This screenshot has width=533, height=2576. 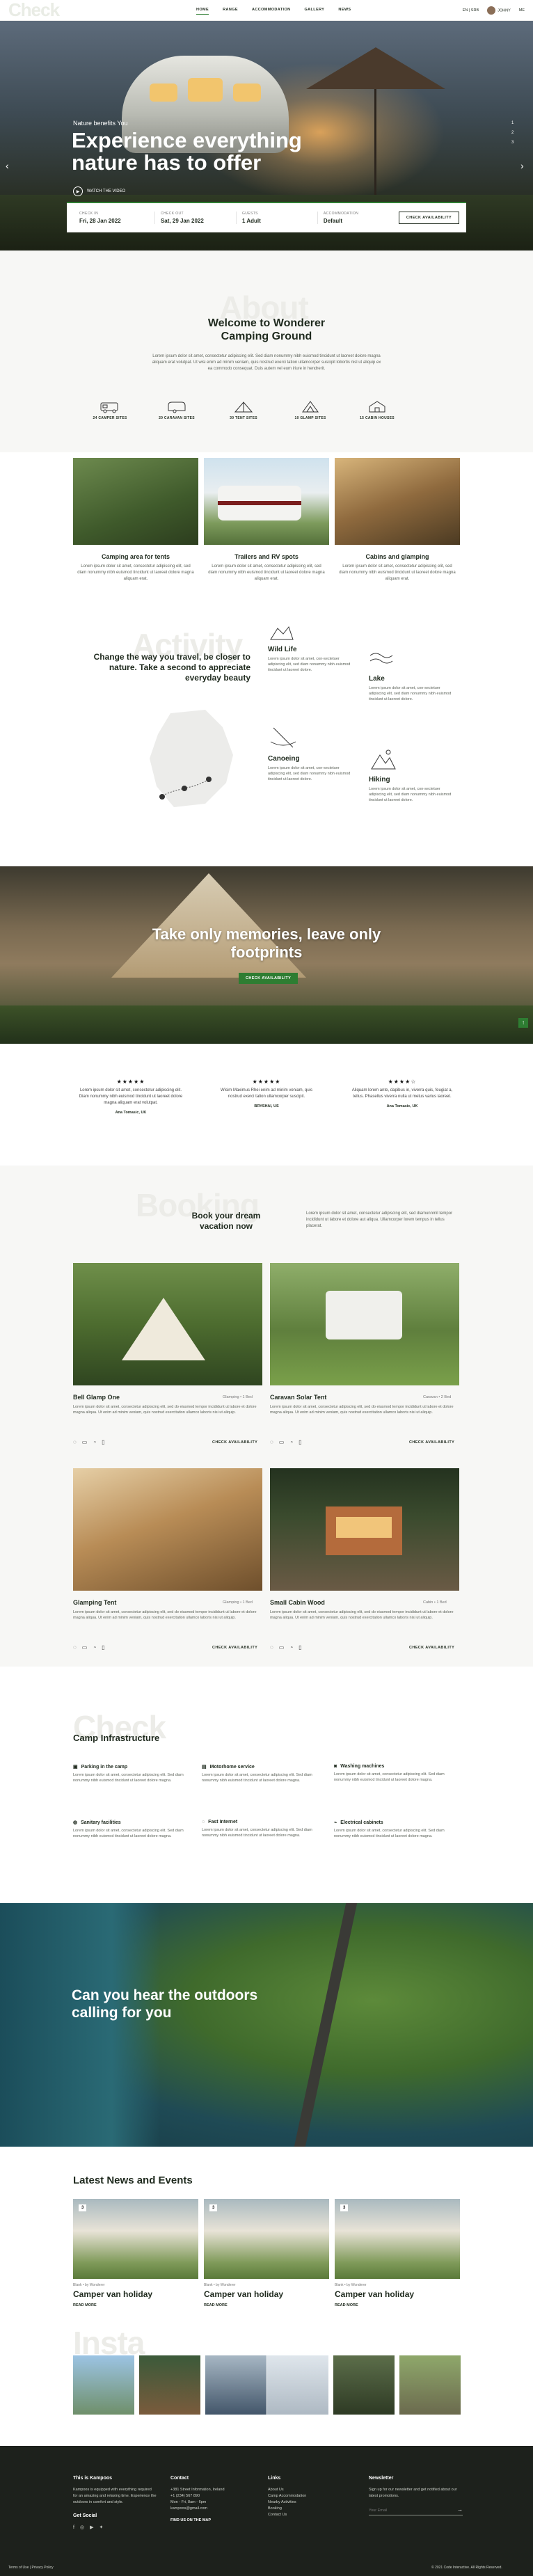 What do you see at coordinates (277, 218) in the screenshot?
I see `guests-field: GUESTS 1 Adult` at bounding box center [277, 218].